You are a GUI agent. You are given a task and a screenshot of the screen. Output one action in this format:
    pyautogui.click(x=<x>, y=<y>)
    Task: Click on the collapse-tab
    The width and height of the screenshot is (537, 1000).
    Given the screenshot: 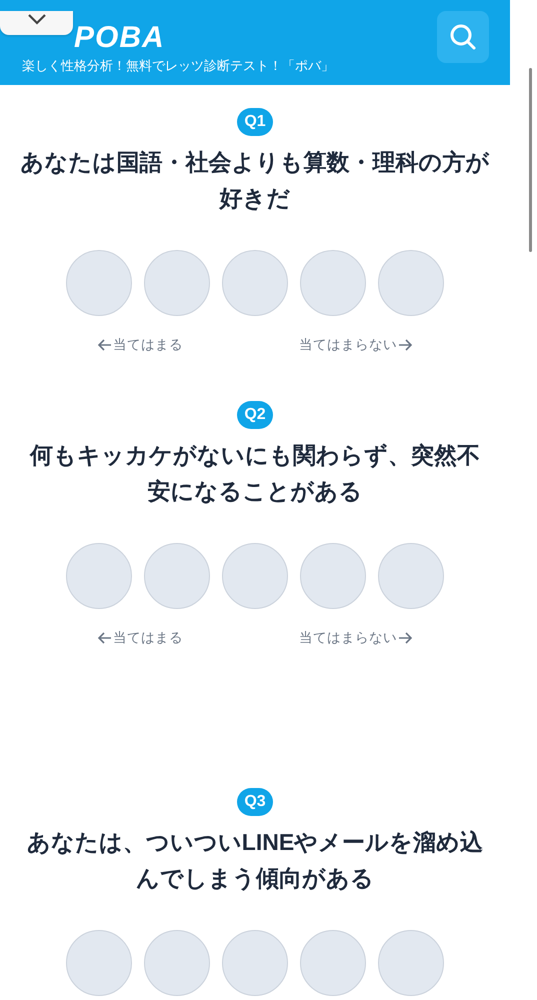 What is the action you would take?
    pyautogui.click(x=36, y=23)
    